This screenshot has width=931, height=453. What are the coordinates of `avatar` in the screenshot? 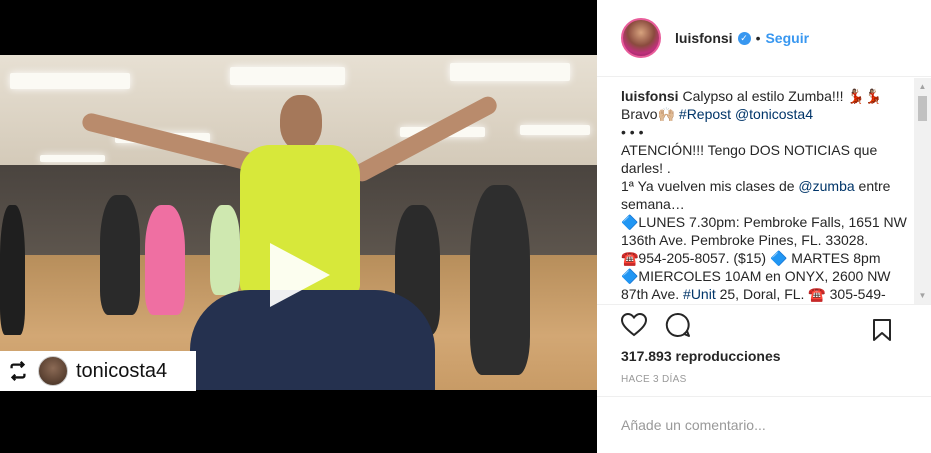 It's located at (641, 38).